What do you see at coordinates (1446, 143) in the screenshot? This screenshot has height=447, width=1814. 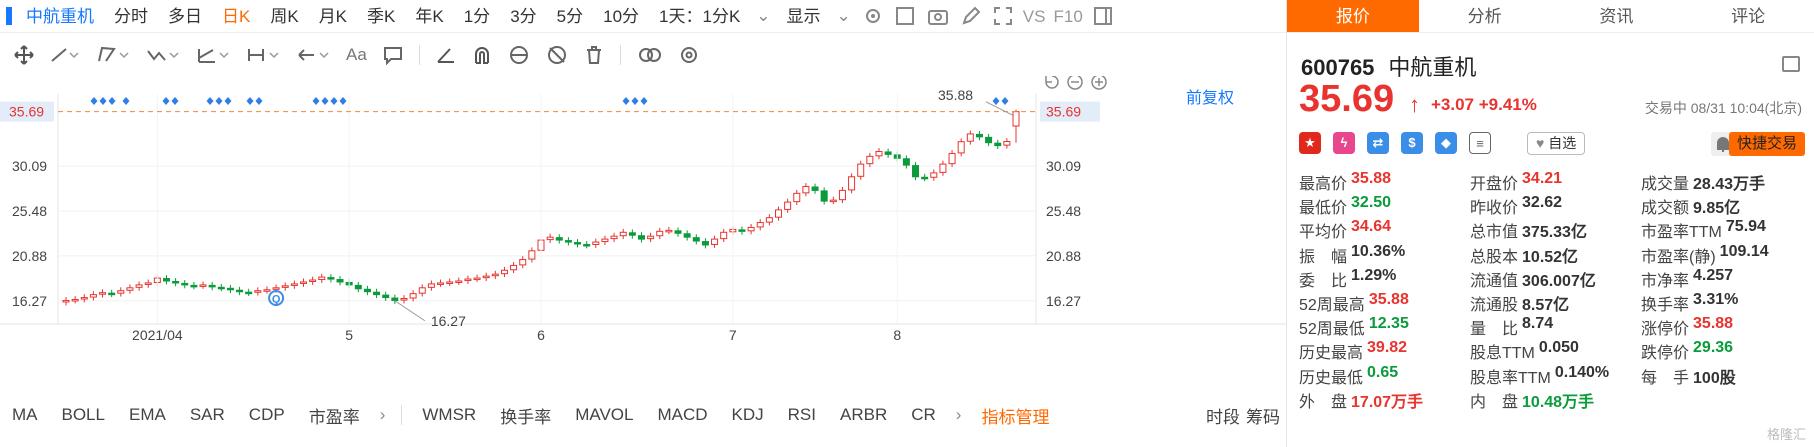 I see `tag-icon: ◆` at bounding box center [1446, 143].